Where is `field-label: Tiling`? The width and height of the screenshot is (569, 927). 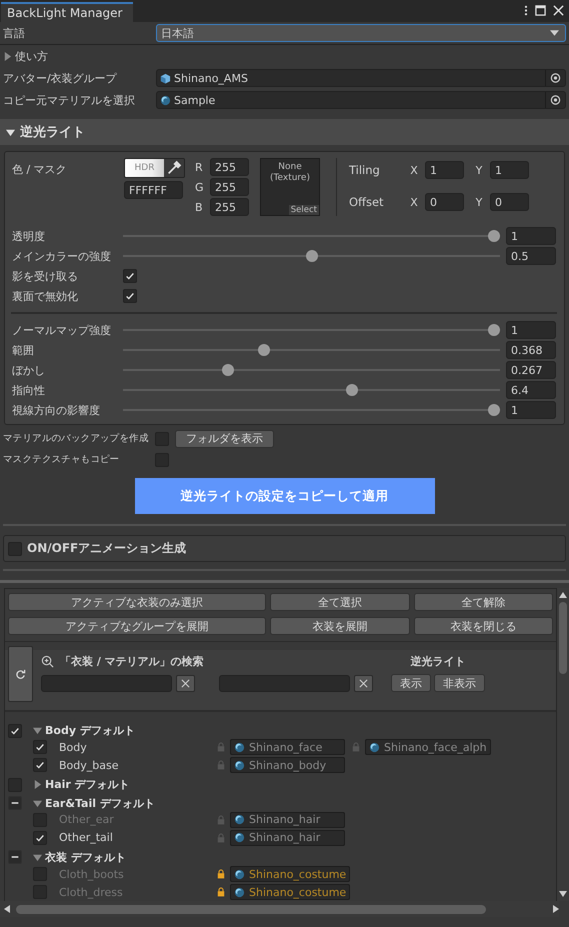 field-label: Tiling is located at coordinates (365, 170).